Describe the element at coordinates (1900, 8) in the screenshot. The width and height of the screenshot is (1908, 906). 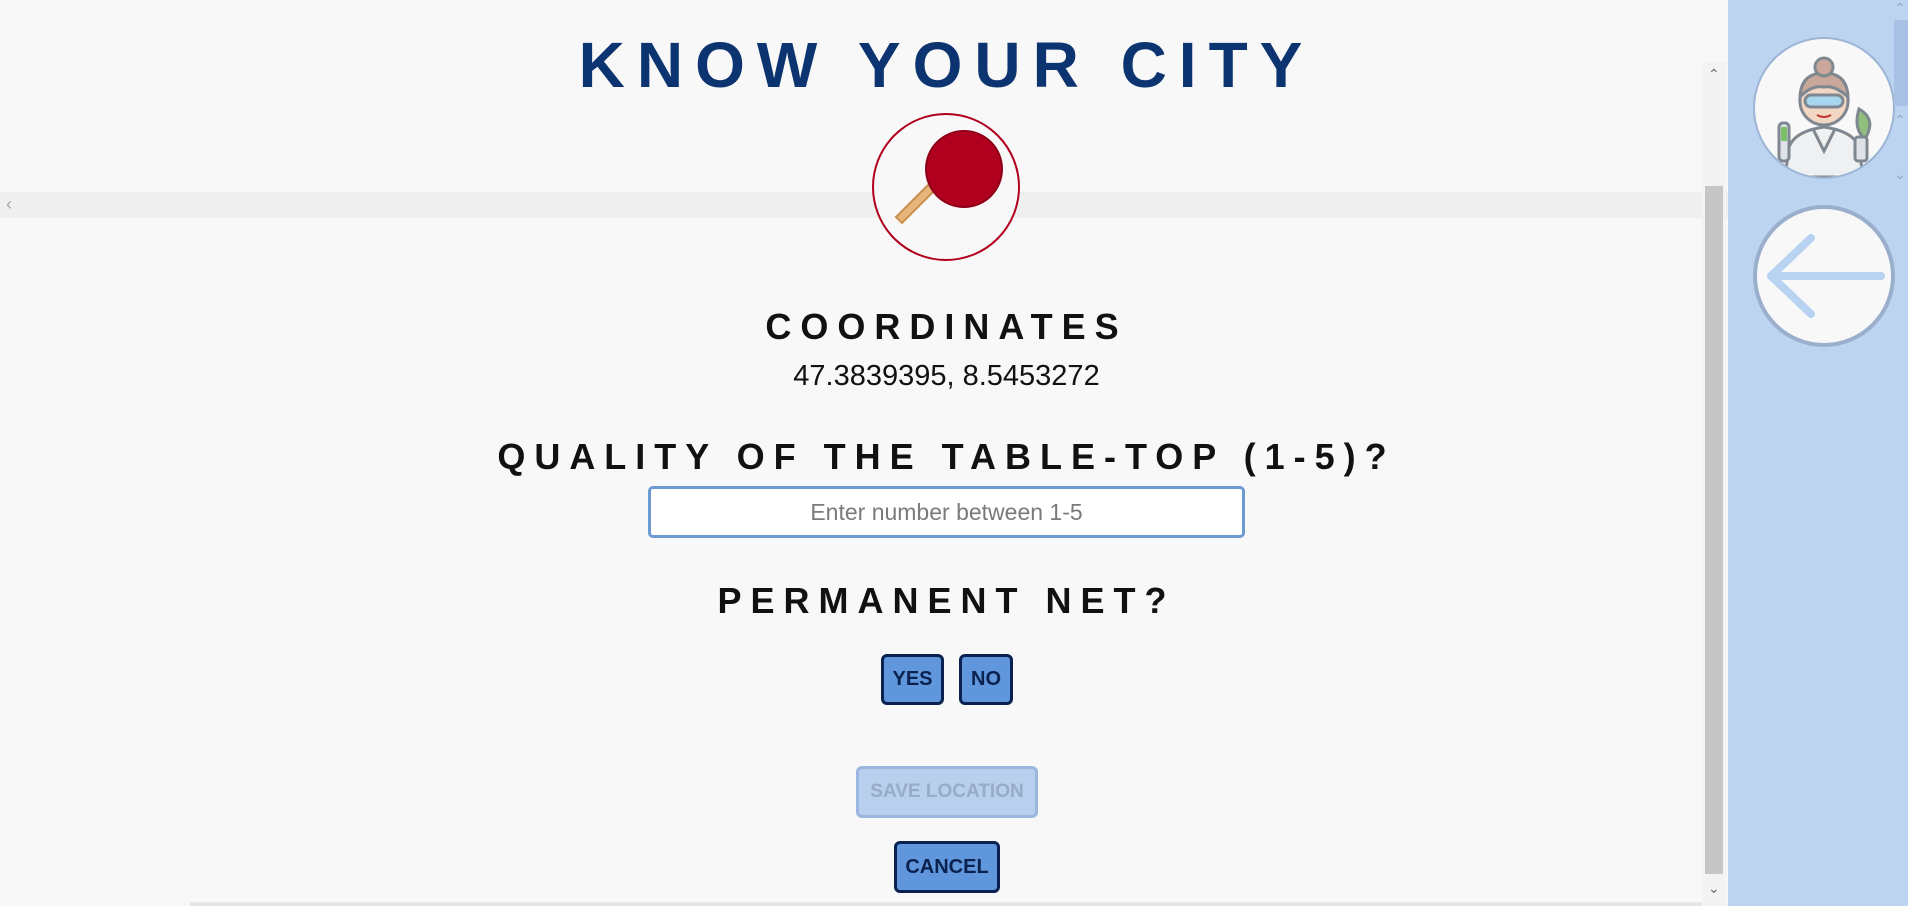
I see `sidebar-scroll-up-icon: ⌃` at that location.